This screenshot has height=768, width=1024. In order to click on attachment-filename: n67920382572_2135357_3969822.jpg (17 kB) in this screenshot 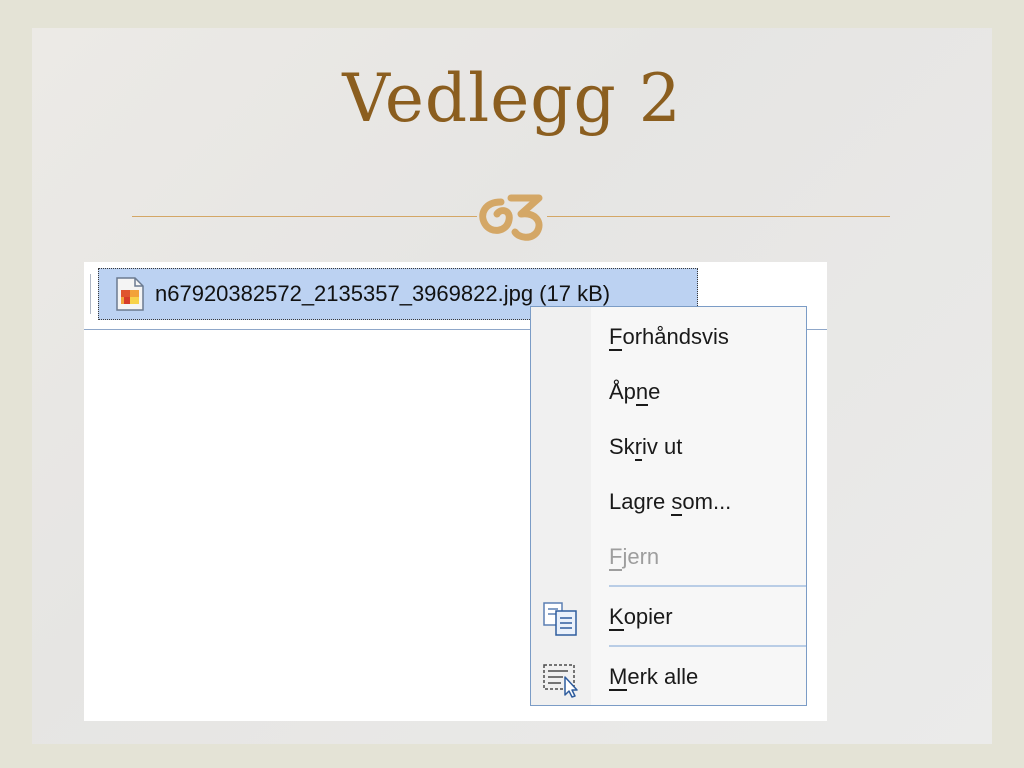, I will do `click(383, 293)`.